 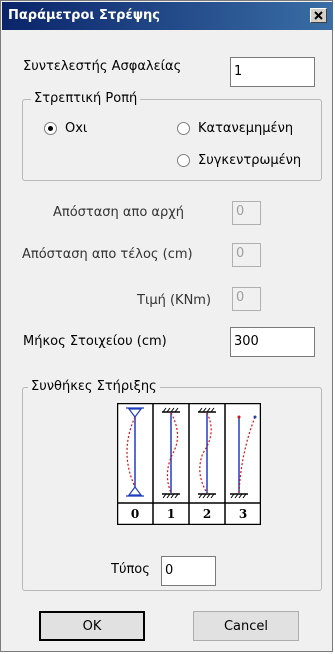 What do you see at coordinates (272, 342) in the screenshot?
I see `element-length-input: 300` at bounding box center [272, 342].